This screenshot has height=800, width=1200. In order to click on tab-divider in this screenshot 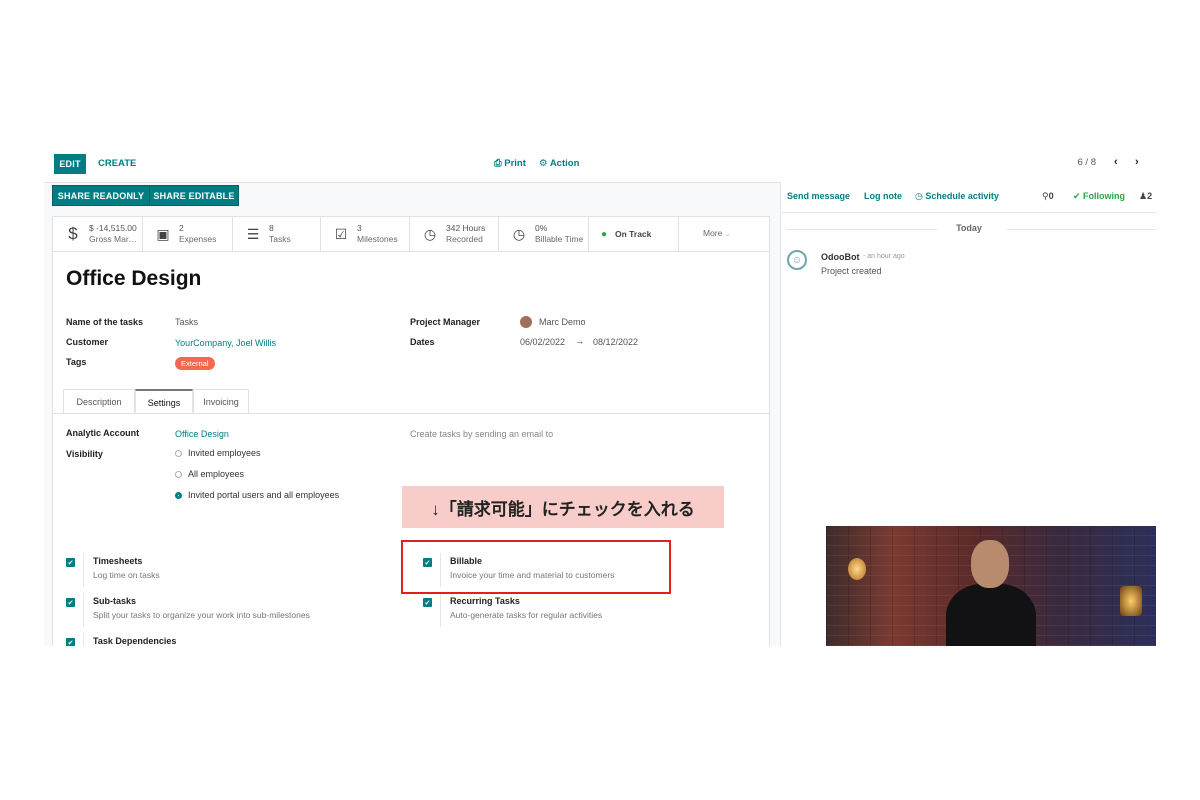, I will do `click(411, 413)`.